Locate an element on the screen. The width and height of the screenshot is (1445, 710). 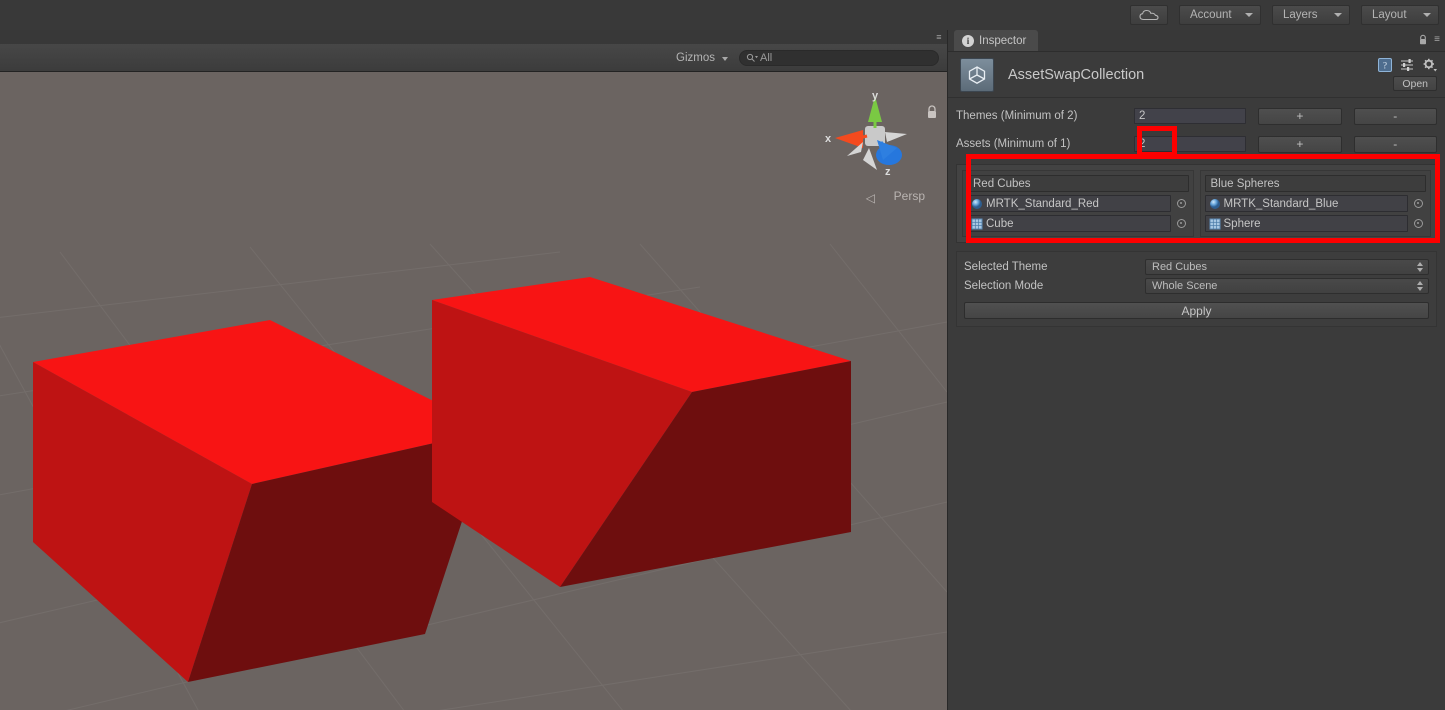
projection-toggle-arrow: ◁ is located at coordinates (870, 198).